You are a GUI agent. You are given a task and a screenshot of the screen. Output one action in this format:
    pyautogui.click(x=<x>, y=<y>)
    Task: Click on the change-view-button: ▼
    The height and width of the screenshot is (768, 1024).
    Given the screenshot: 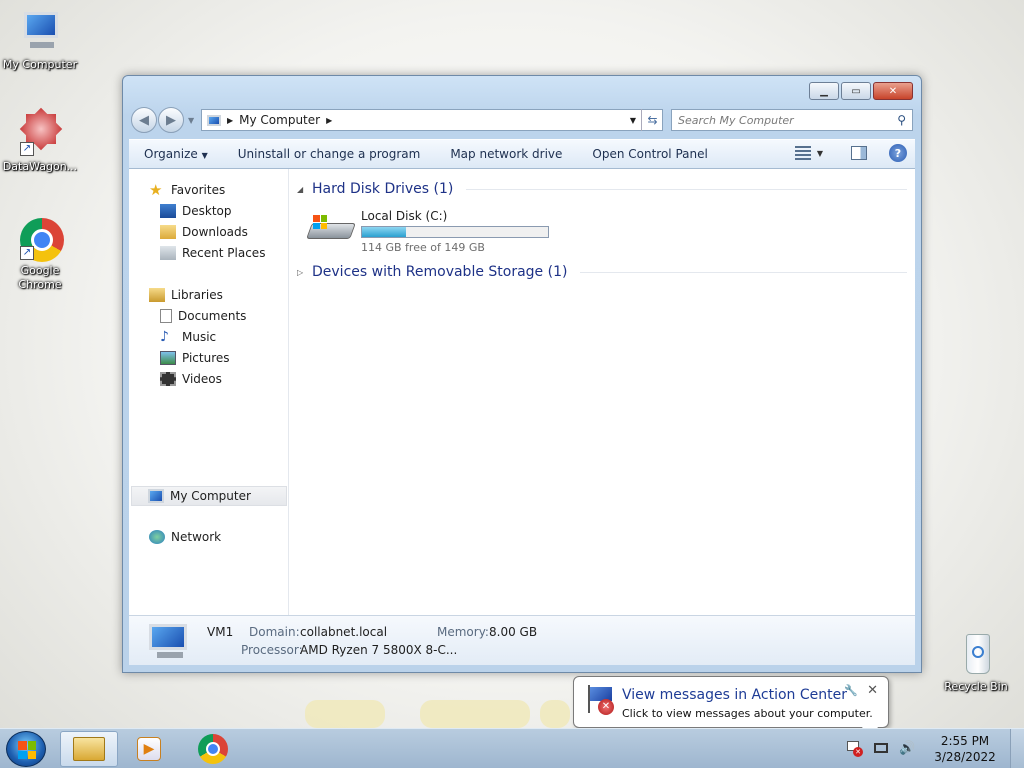 What is the action you would take?
    pyautogui.click(x=808, y=153)
    